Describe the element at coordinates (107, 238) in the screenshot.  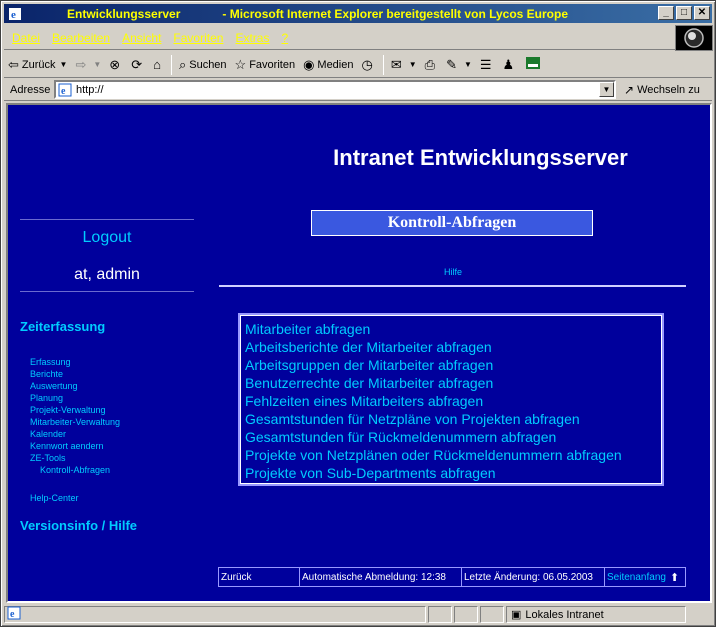
I see `logout-link: Logout` at that location.